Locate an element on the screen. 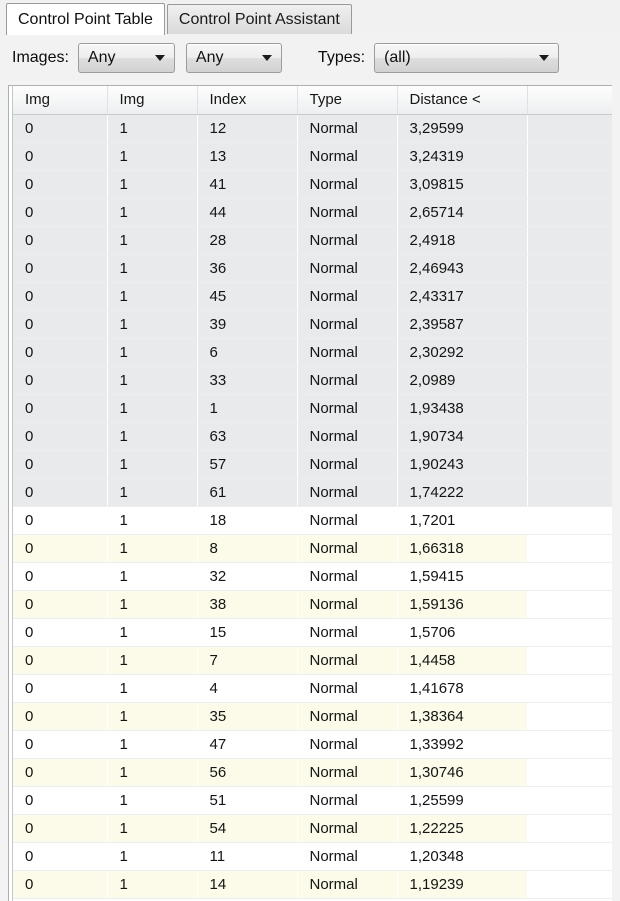 This screenshot has height=901, width=620. table-row: 0 1 32 Normal 1,59415 is located at coordinates (312, 576).